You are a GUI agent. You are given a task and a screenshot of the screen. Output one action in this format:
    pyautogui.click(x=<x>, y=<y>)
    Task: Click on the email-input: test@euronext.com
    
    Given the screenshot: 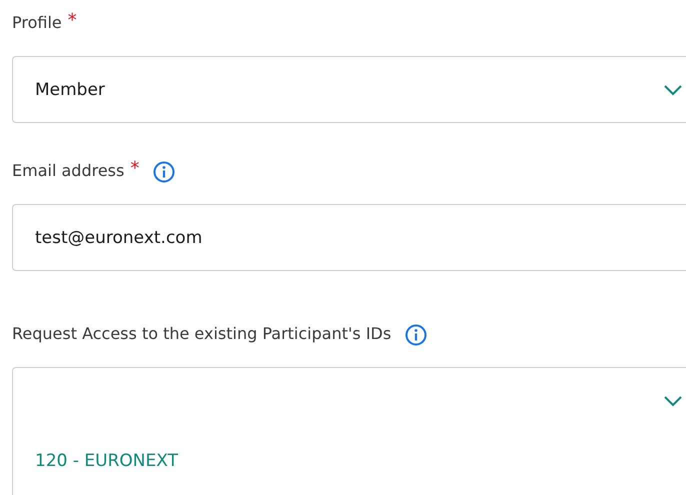 What is the action you would take?
    pyautogui.click(x=349, y=237)
    